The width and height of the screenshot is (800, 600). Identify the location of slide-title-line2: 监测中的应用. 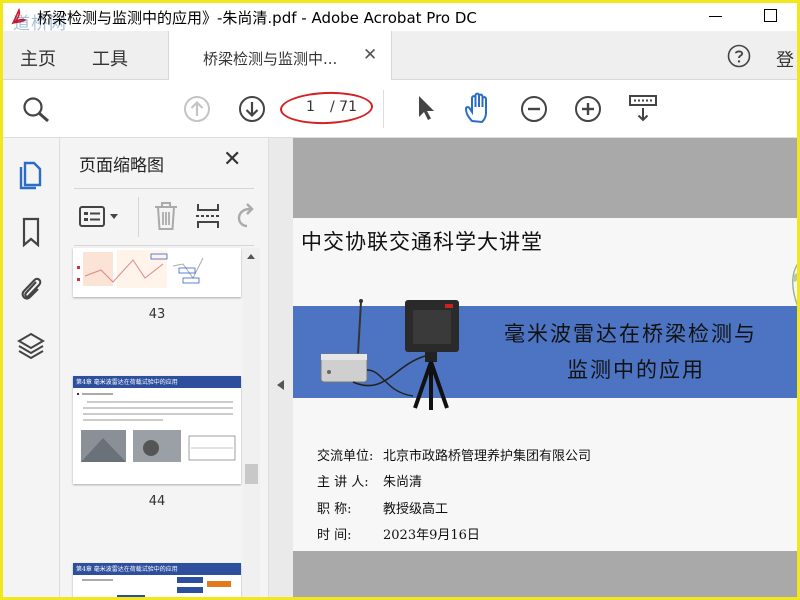
(636, 370).